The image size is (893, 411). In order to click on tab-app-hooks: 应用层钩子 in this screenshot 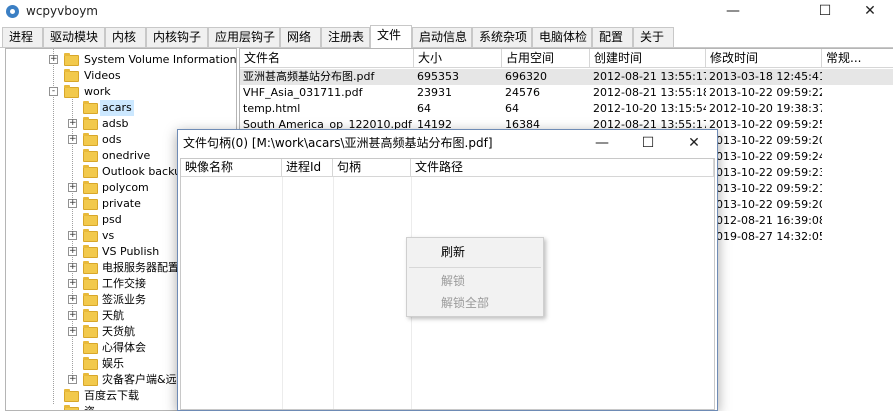, I will do `click(244, 37)`.